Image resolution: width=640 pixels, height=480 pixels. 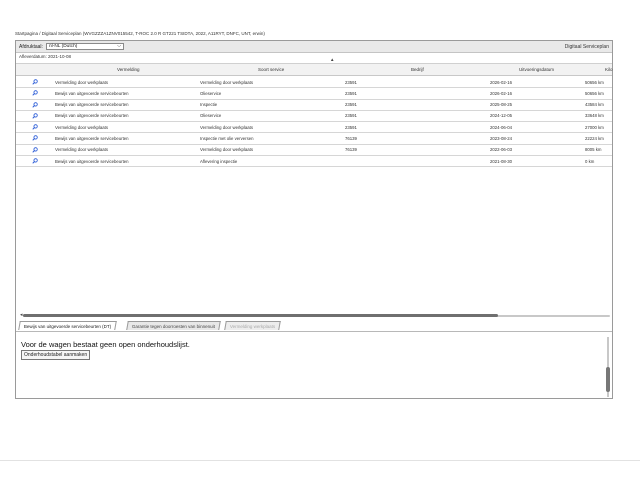 I want to click on tab-corrosion-warranty: Garantie tegen doorroesten van binnenuit, so click(x=173, y=325).